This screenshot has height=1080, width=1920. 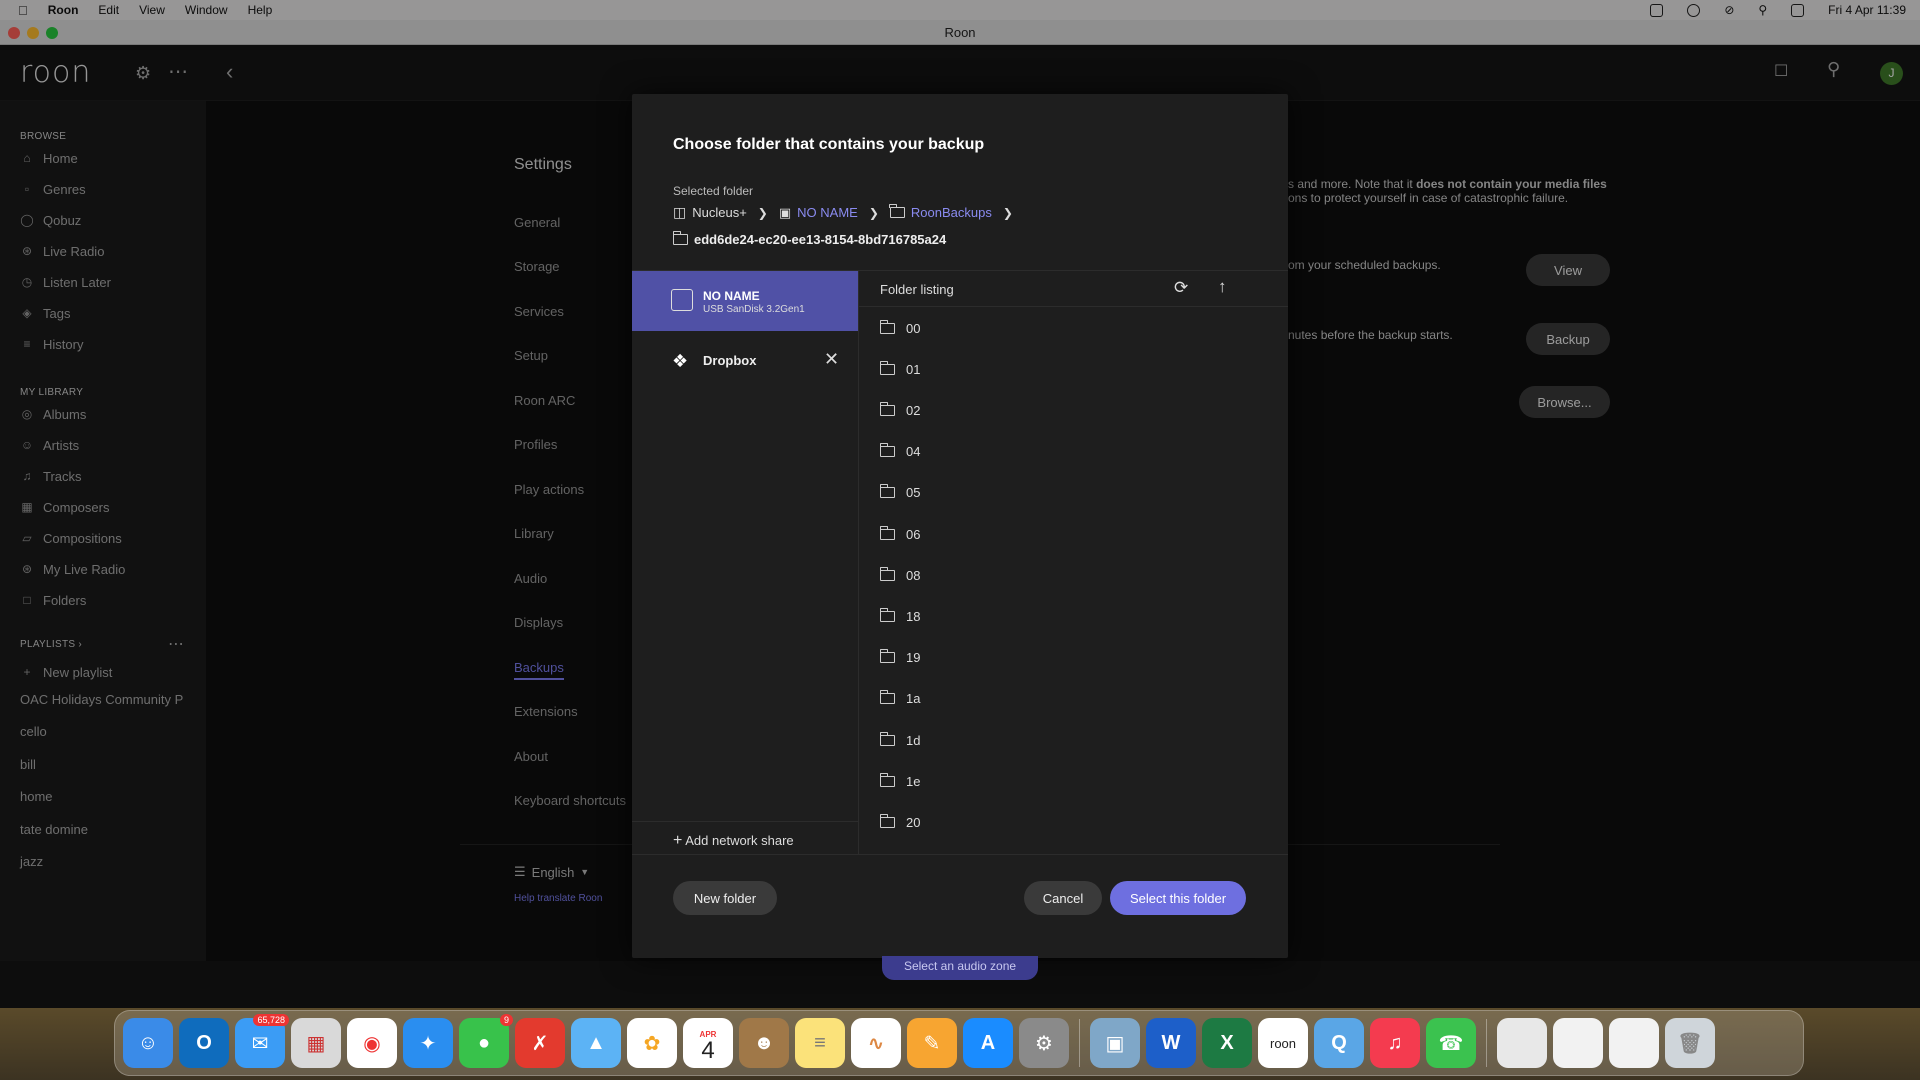 What do you see at coordinates (900, 575) in the screenshot?
I see `folder-row: 08` at bounding box center [900, 575].